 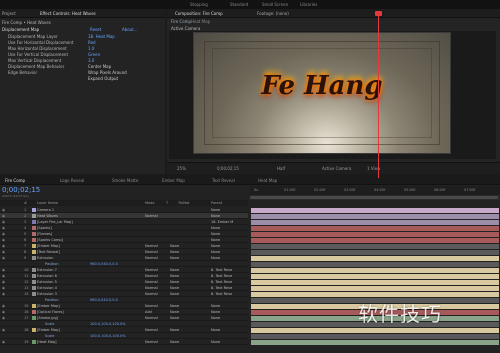 I want to click on property-value: Center Map, so click(x=99, y=66).